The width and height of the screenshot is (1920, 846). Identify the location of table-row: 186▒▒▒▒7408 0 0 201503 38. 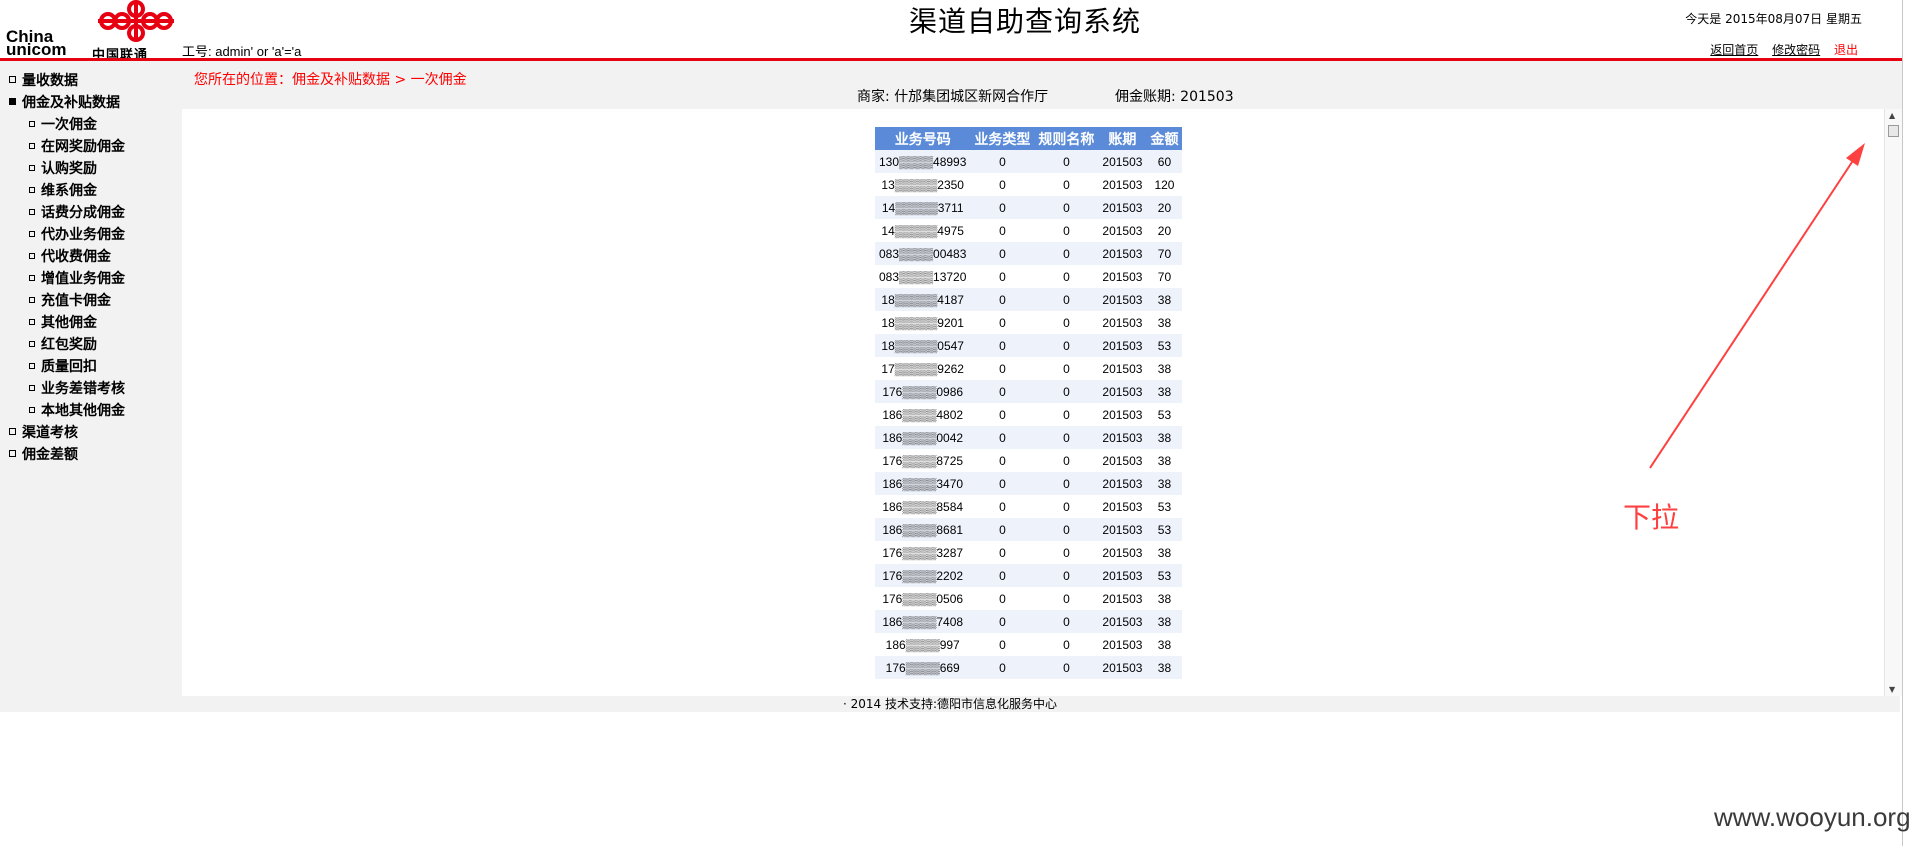
(1029, 621).